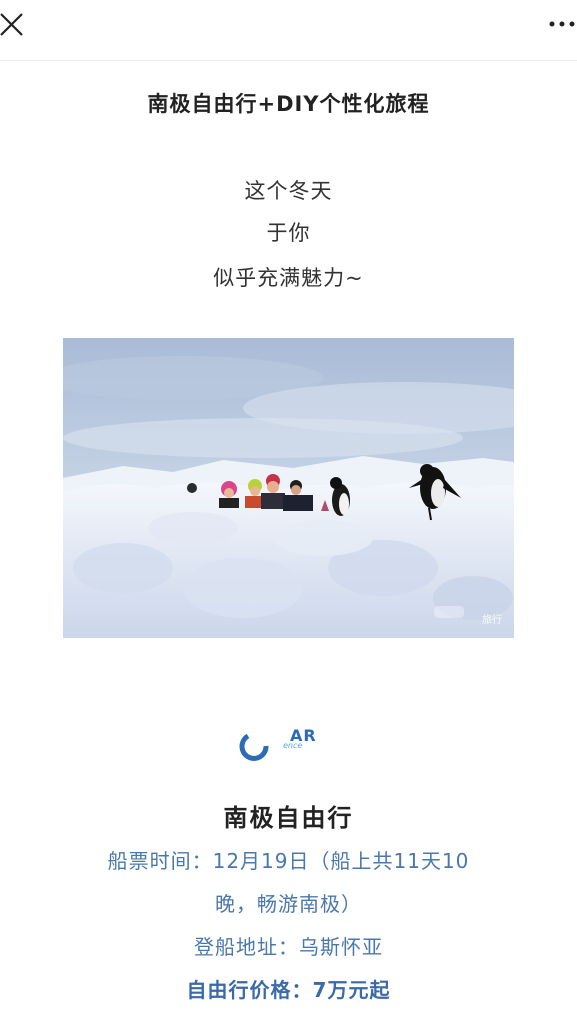 Image resolution: width=577 pixels, height=1024 pixels. Describe the element at coordinates (562, 24) in the screenshot. I see `more-dots-icon` at that location.